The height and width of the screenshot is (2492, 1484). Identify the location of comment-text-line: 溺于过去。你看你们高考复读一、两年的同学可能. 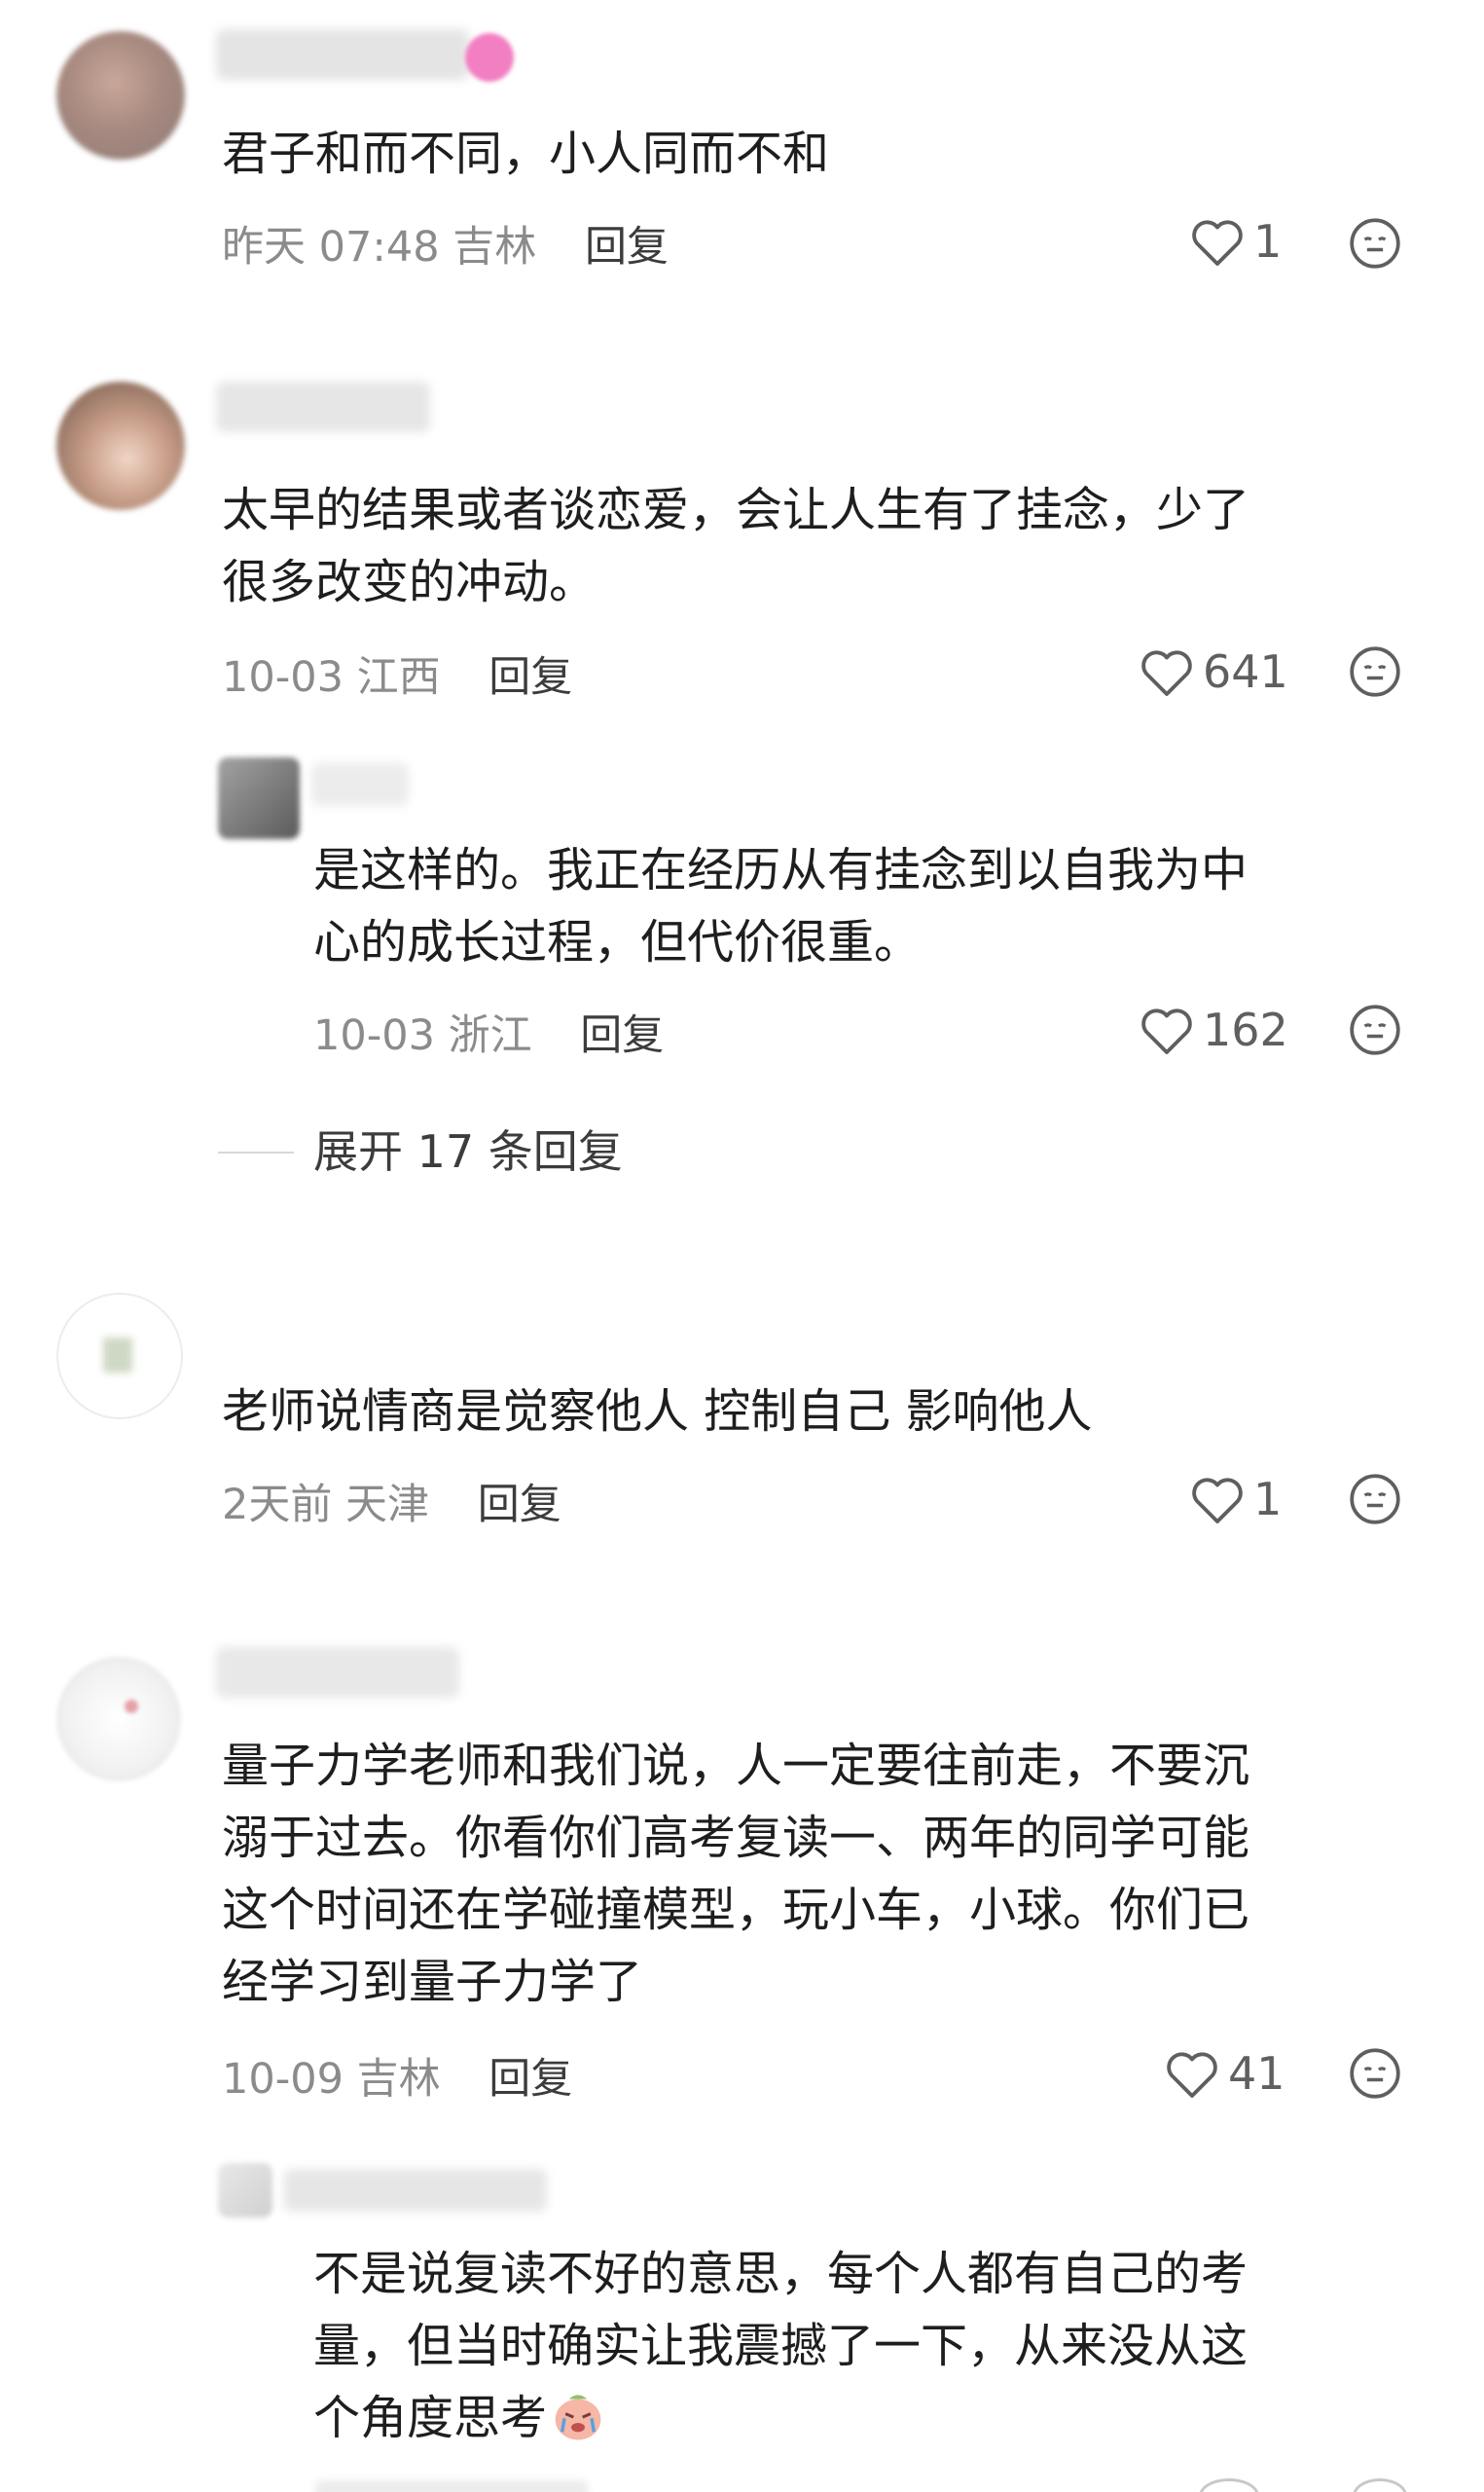
(736, 1838).